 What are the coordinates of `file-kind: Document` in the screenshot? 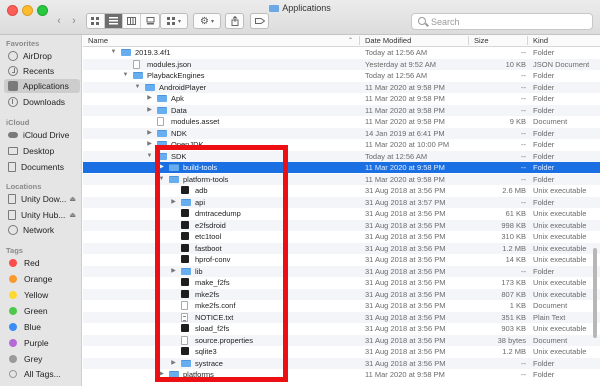 It's located at (550, 340).